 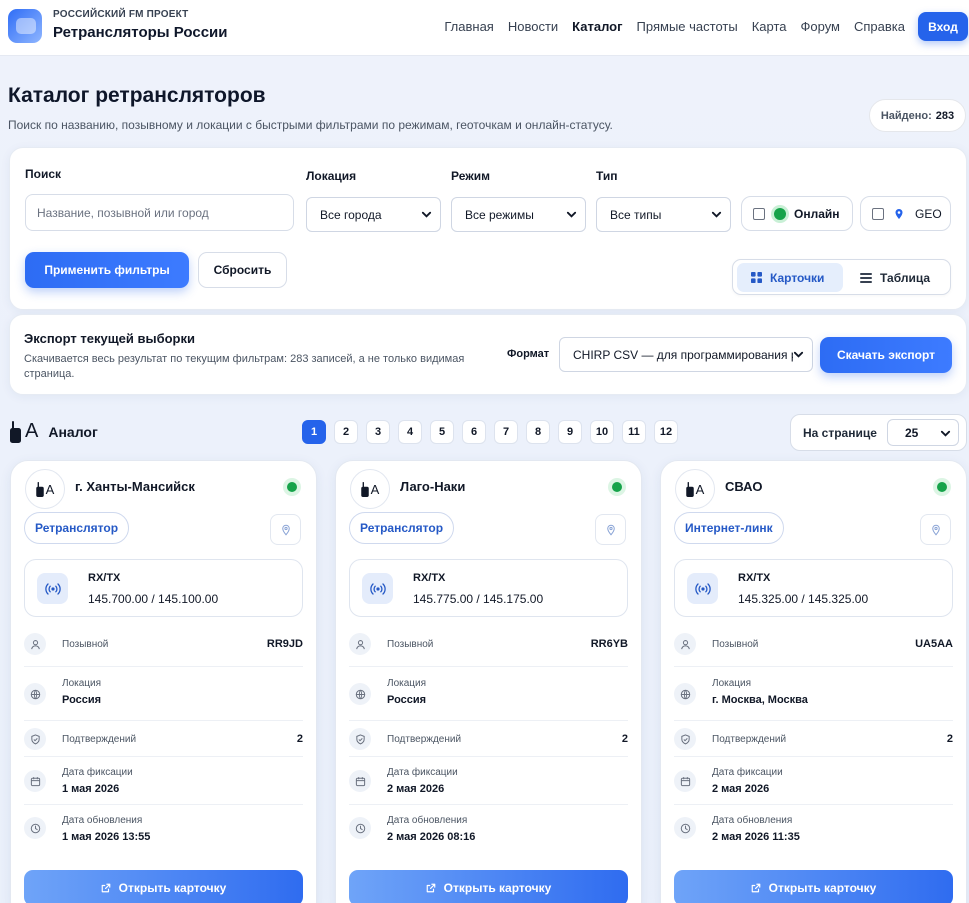 What do you see at coordinates (886, 355) in the screenshot?
I see `download-export-button: Скачать экспорт` at bounding box center [886, 355].